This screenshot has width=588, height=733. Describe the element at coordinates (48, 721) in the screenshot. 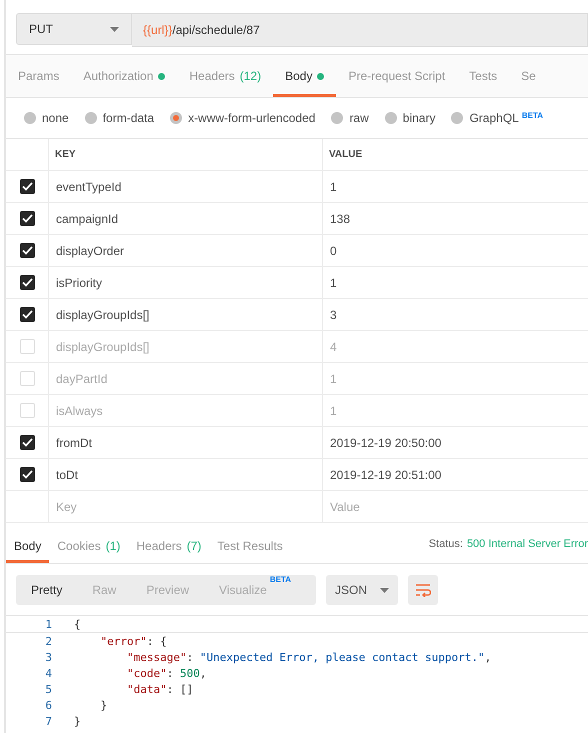

I see `line-number: 7` at that location.